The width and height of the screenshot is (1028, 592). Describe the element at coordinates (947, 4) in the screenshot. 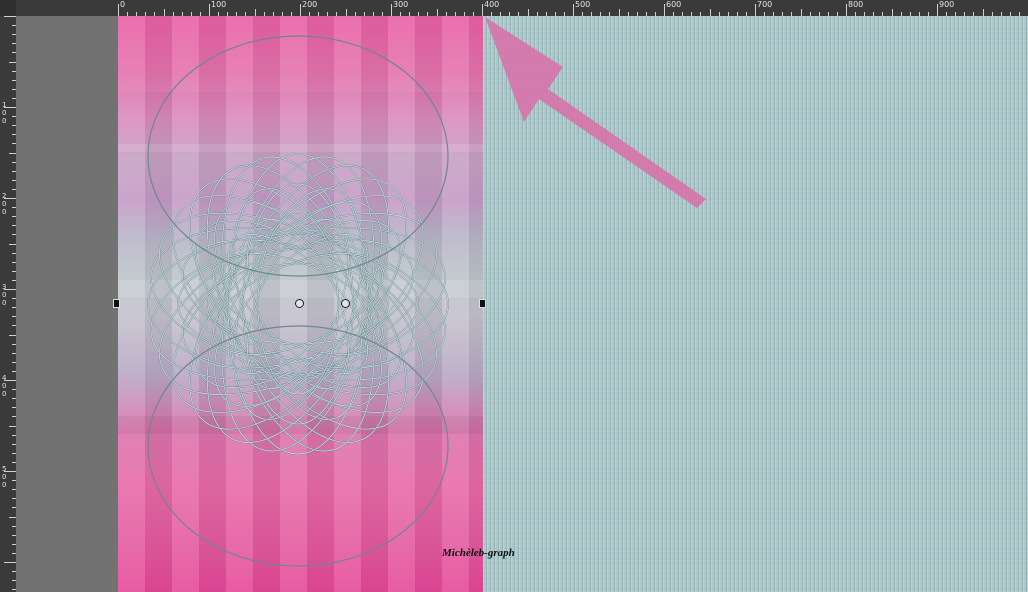

I see `ruler-label: 900` at that location.